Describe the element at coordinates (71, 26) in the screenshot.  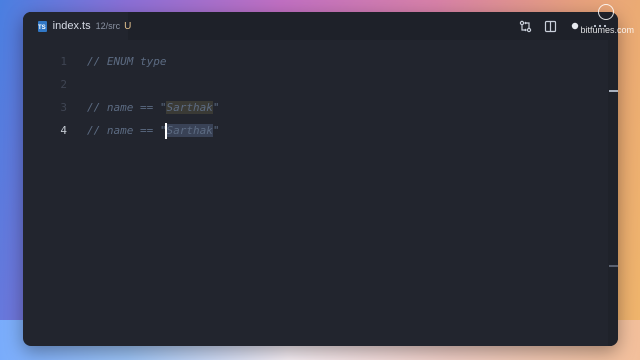
I see `tab-filename: index.ts` at that location.